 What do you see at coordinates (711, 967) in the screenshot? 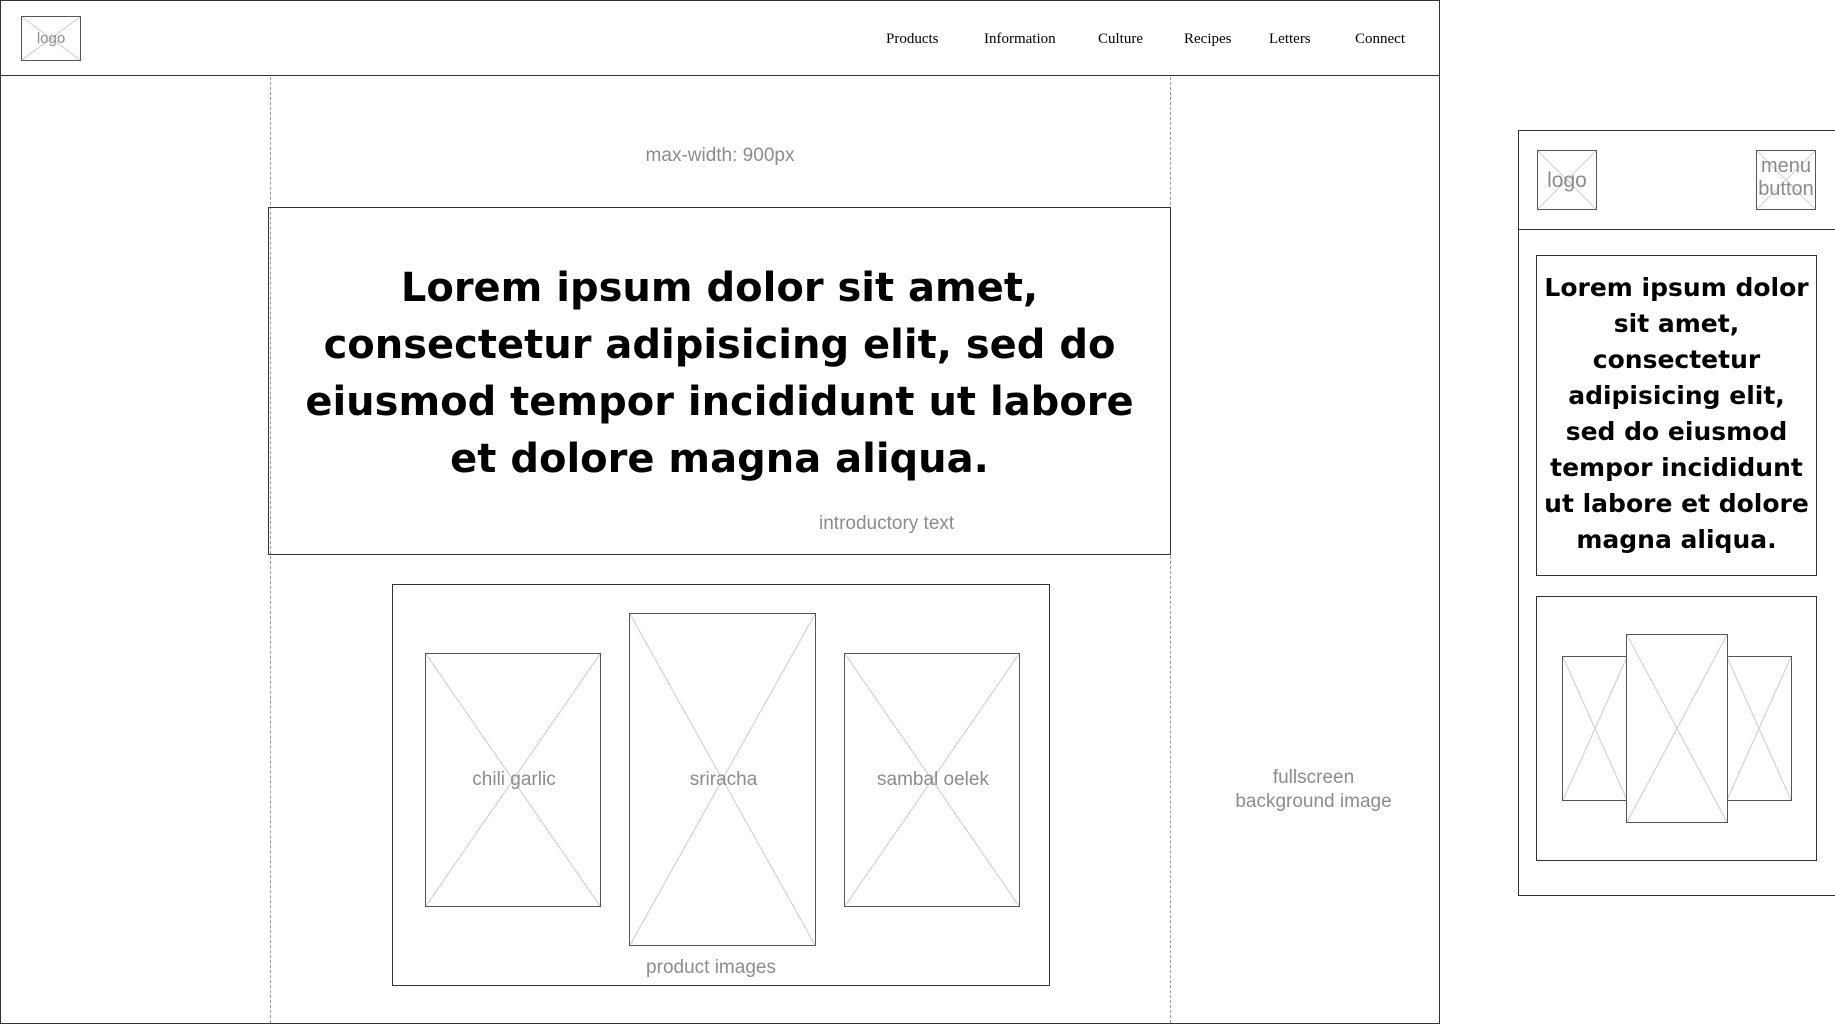
I see `product-images-note: product images` at bounding box center [711, 967].